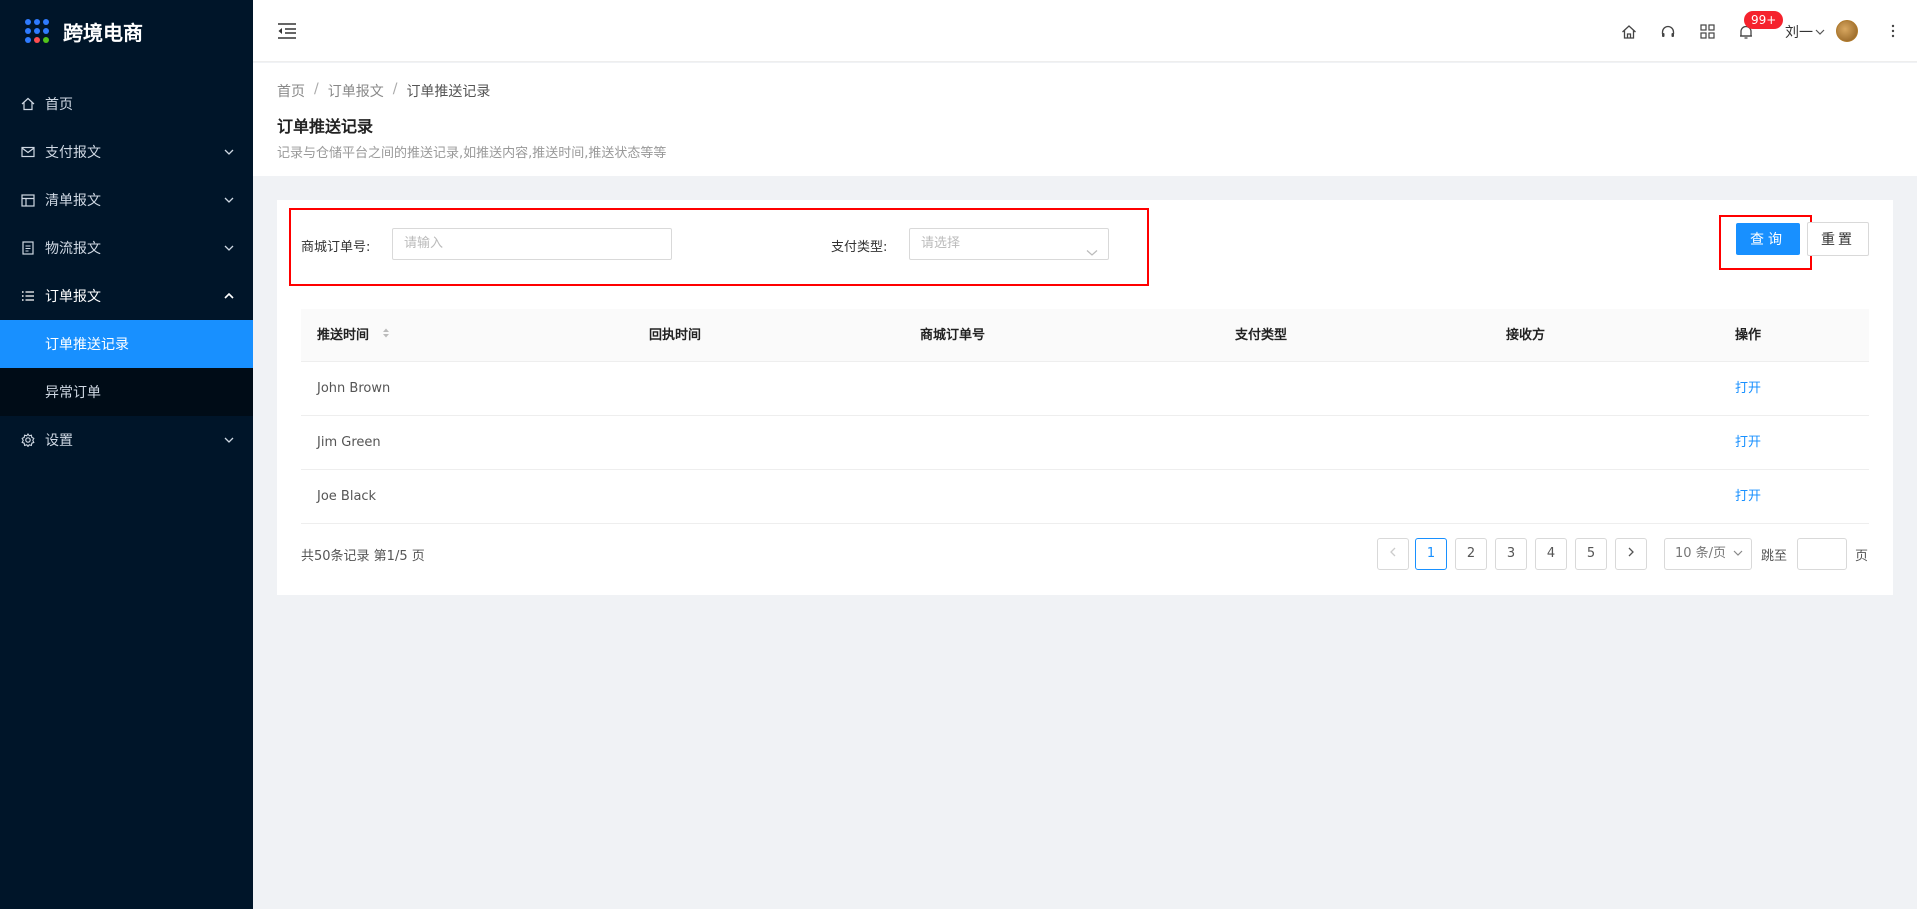 The height and width of the screenshot is (909, 1917). Describe the element at coordinates (386, 335) in the screenshot. I see `sort-icon` at that location.